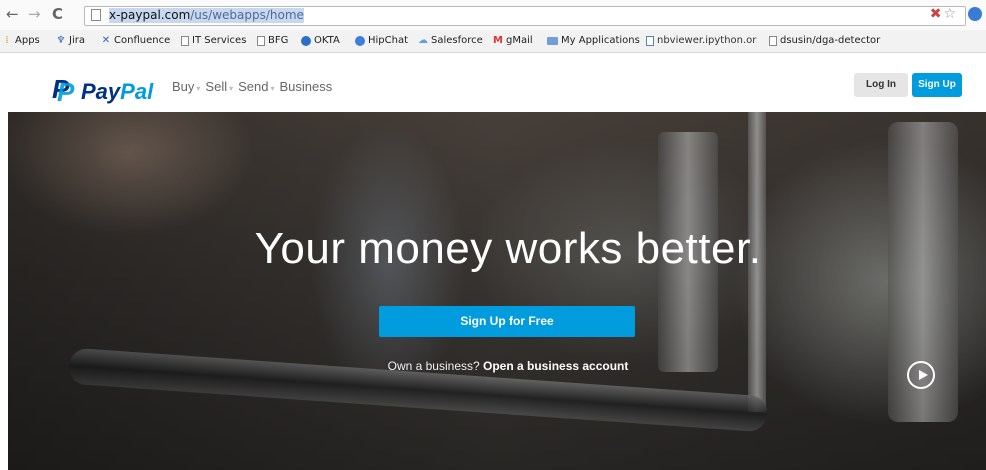 The image size is (986, 470). I want to click on bookmark-salesforce: ☁ Salesforce, so click(450, 40).